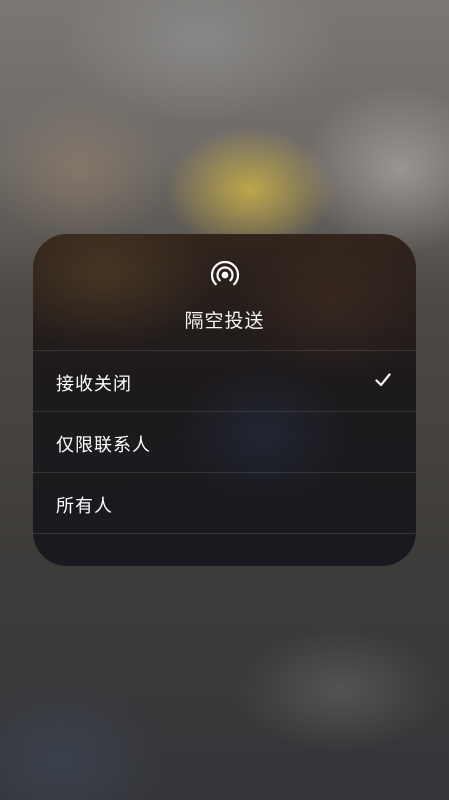 The height and width of the screenshot is (800, 449). What do you see at coordinates (224, 380) in the screenshot?
I see `option-receiving-off: 接收关闭` at bounding box center [224, 380].